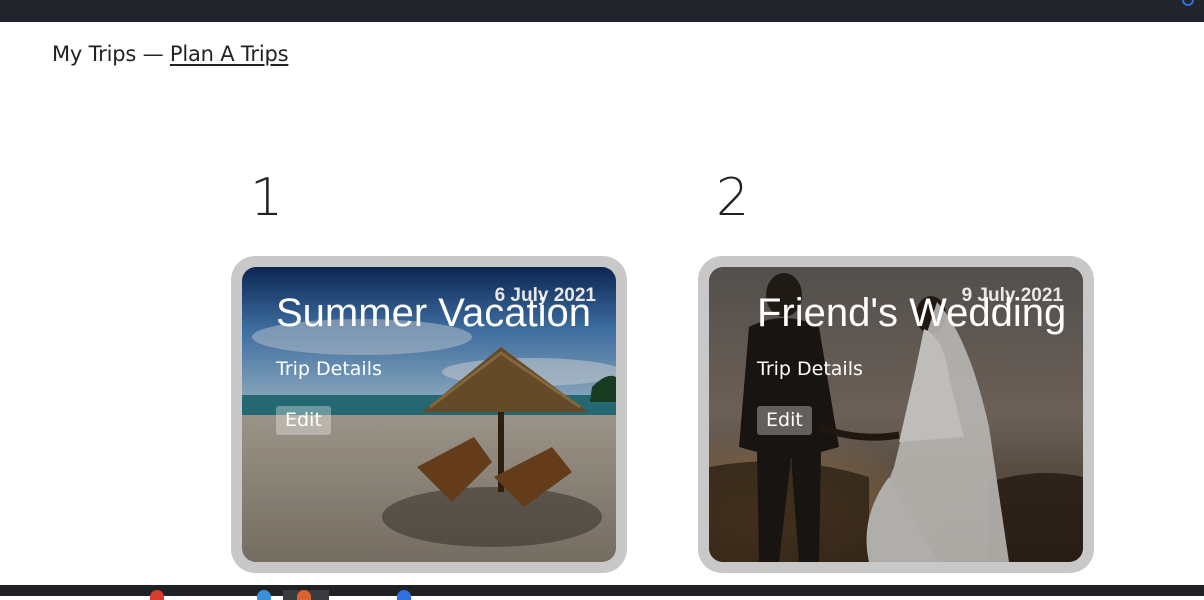 The height and width of the screenshot is (600, 1204). What do you see at coordinates (1188, 3) in the screenshot?
I see `corner-icon` at bounding box center [1188, 3].